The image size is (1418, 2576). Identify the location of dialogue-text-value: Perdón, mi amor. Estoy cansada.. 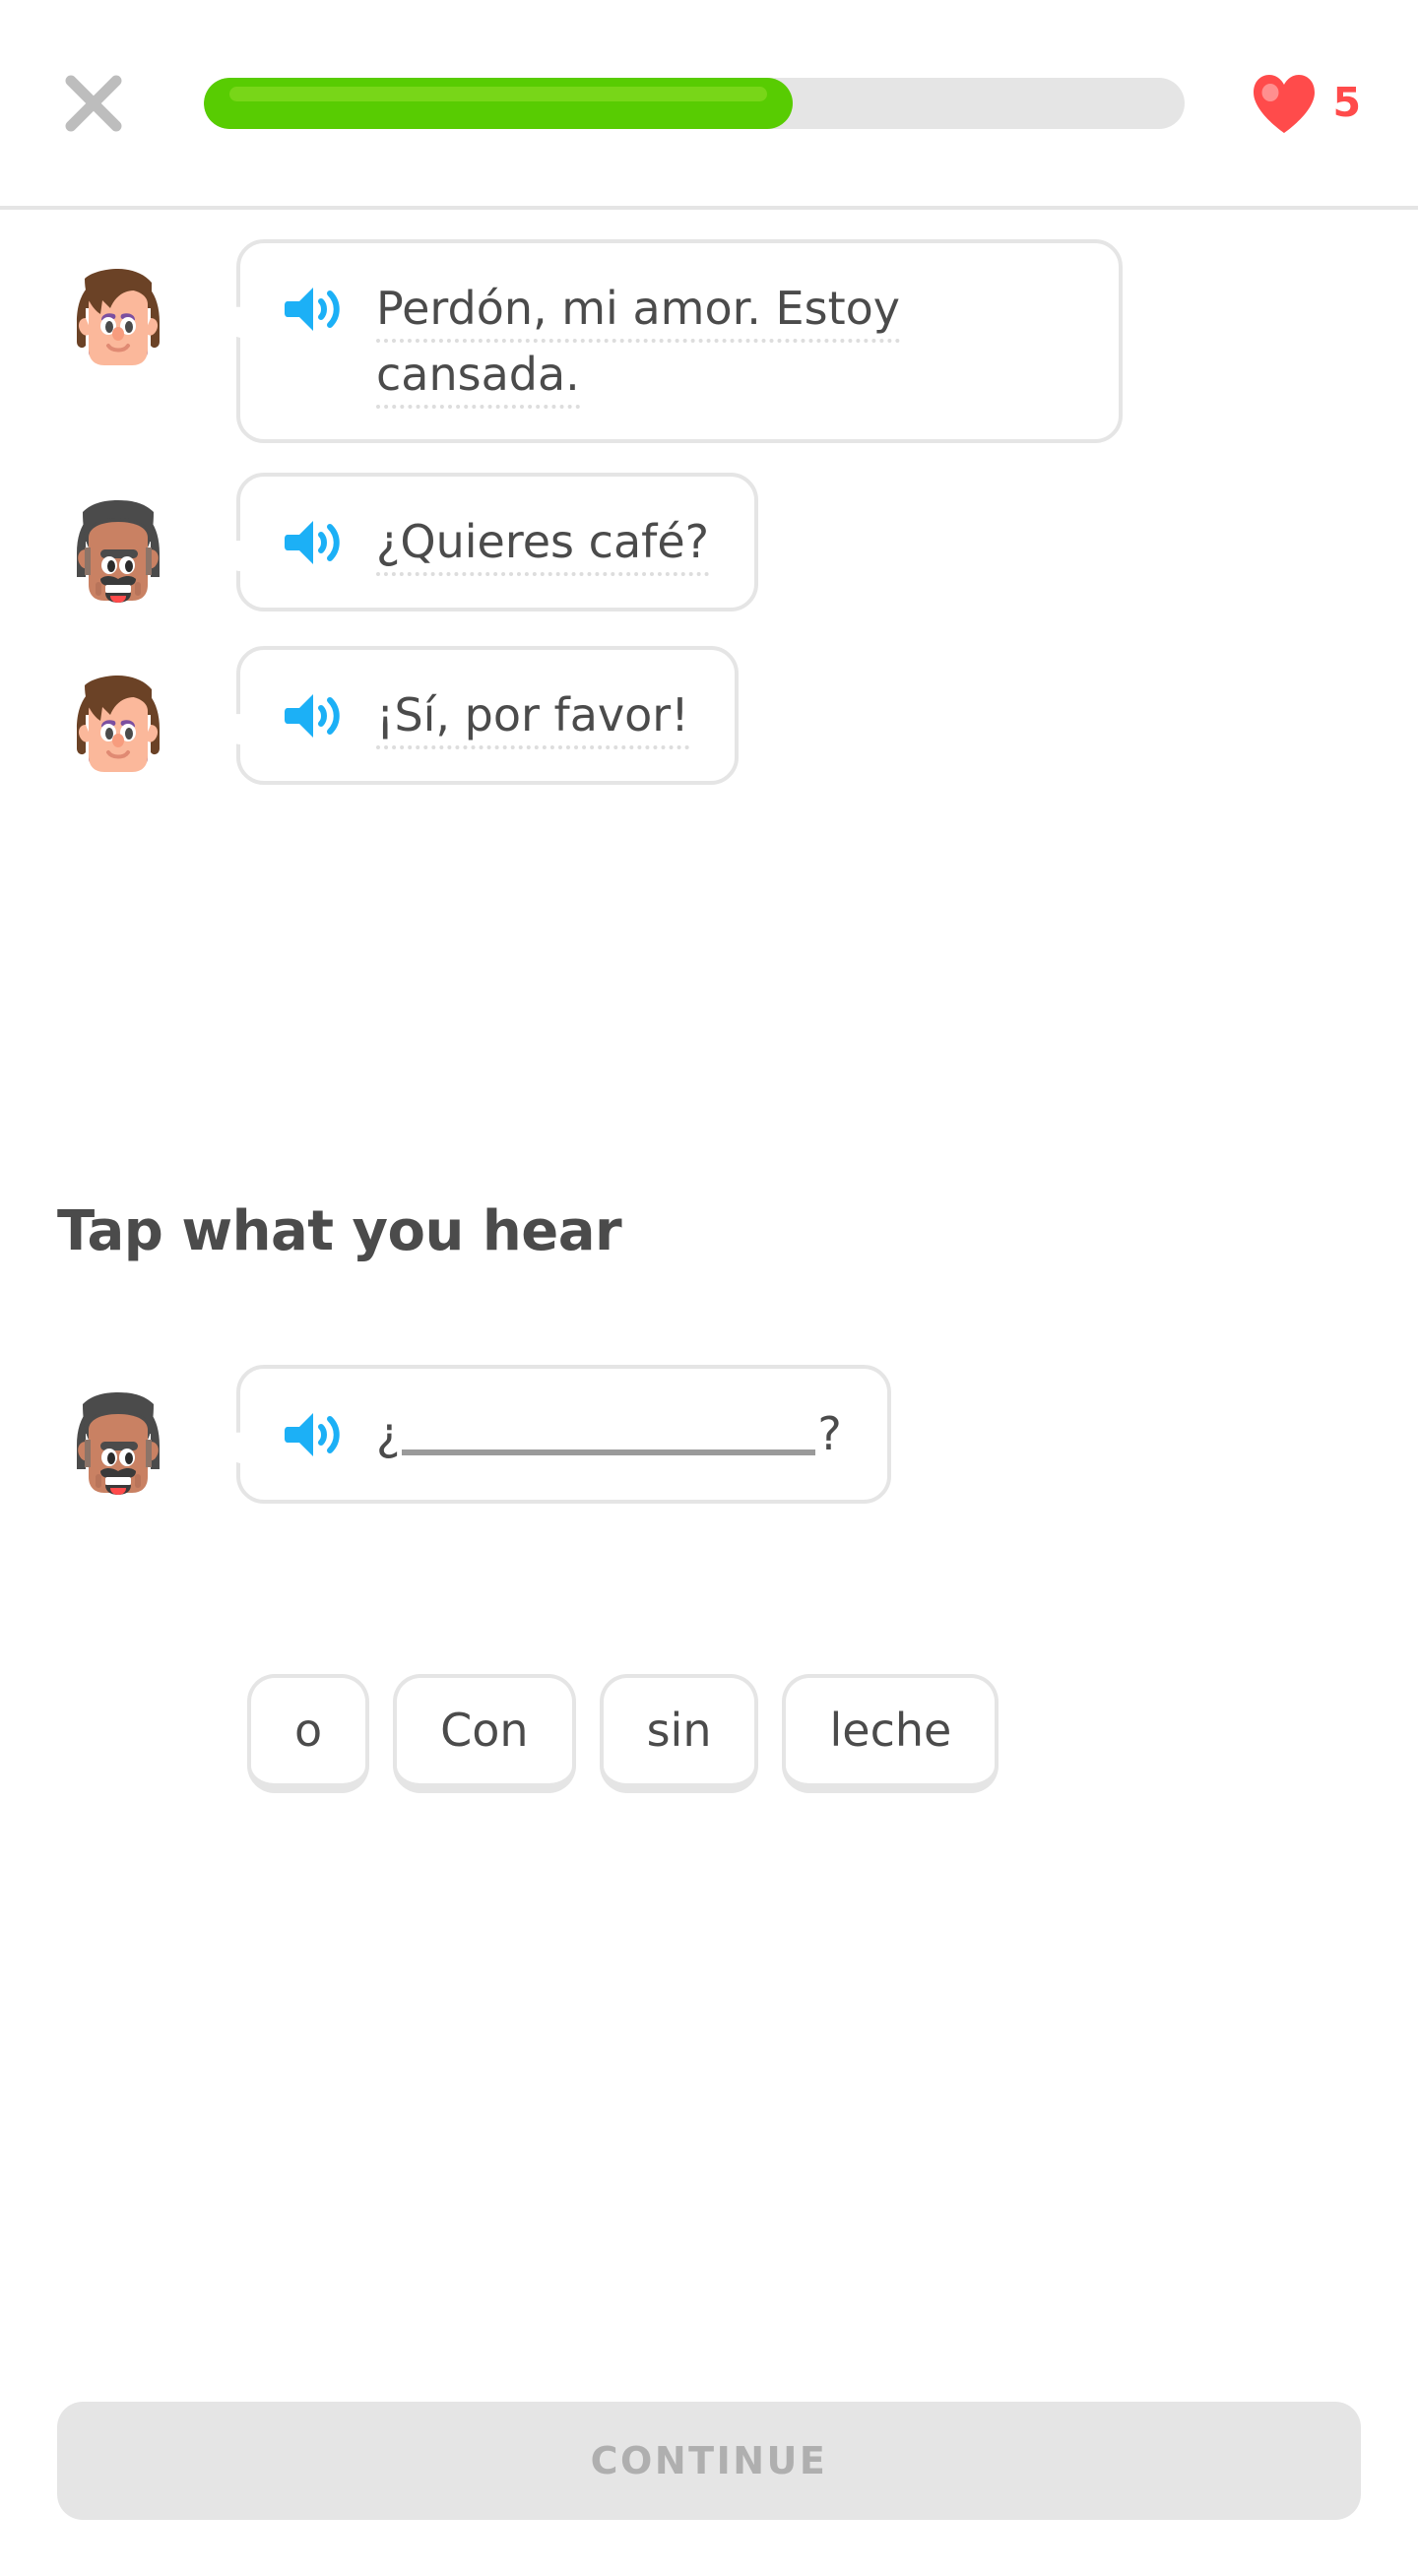
(638, 345).